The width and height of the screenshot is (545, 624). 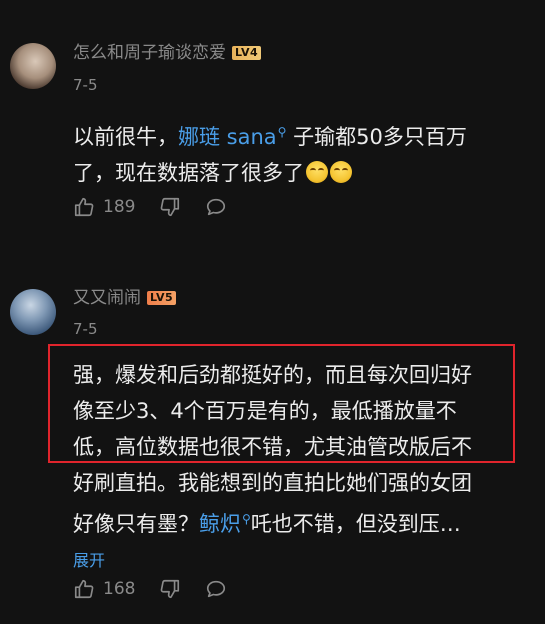 What do you see at coordinates (119, 207) in the screenshot?
I see `like-count: 189` at bounding box center [119, 207].